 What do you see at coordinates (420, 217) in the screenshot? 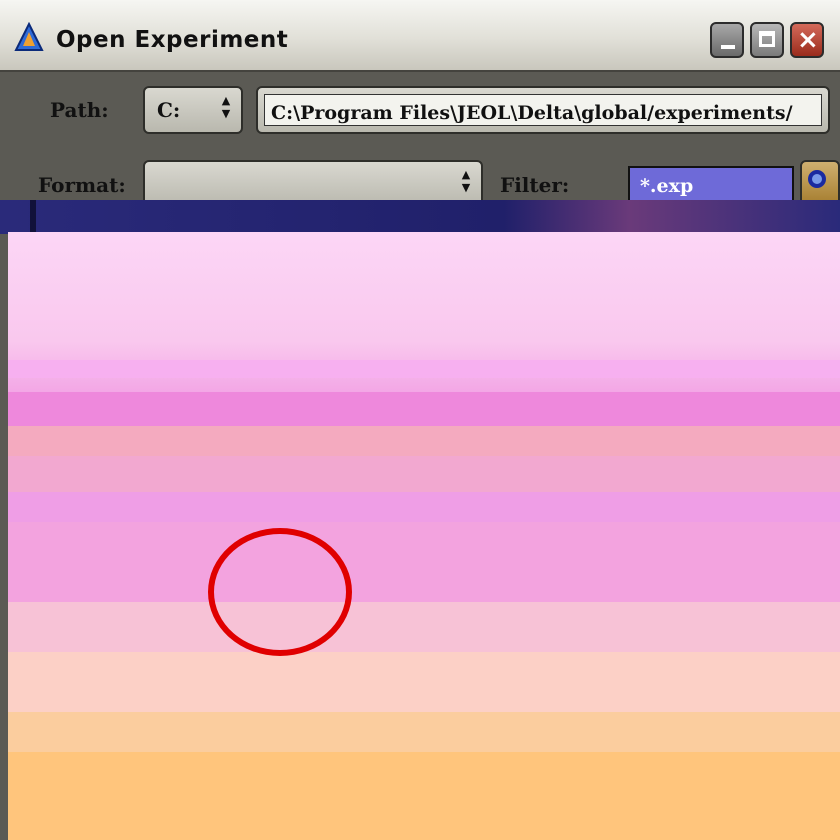
I see `list-header-strip` at bounding box center [420, 217].